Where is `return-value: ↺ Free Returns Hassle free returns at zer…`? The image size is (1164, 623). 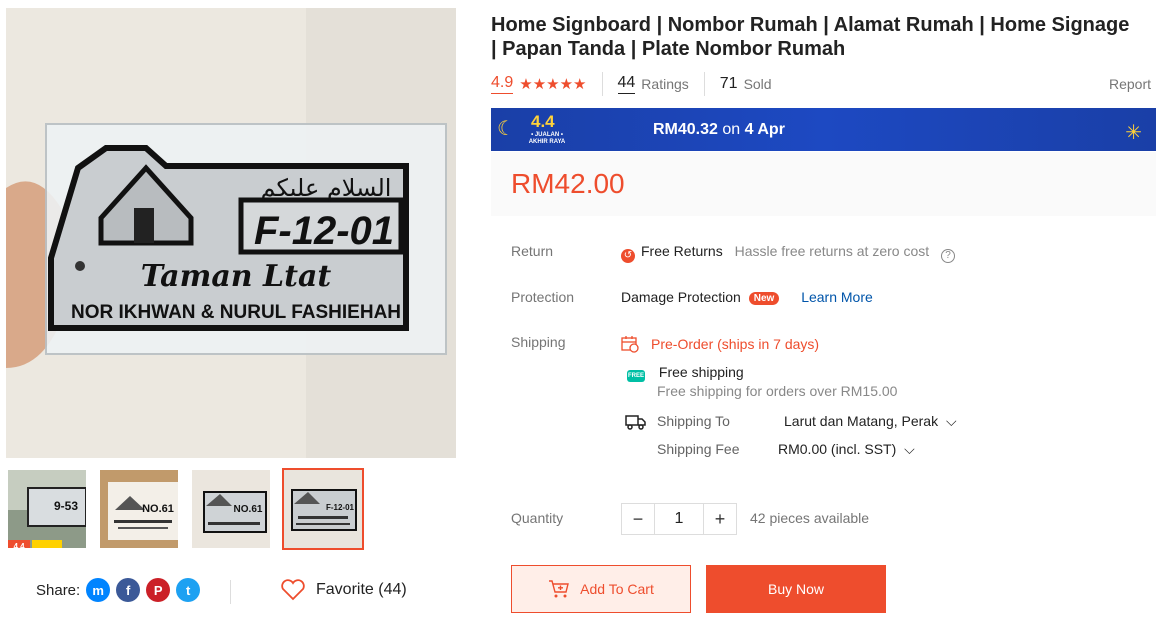
return-value: ↺ Free Returns Hassle free returns at zer… is located at coordinates (788, 253).